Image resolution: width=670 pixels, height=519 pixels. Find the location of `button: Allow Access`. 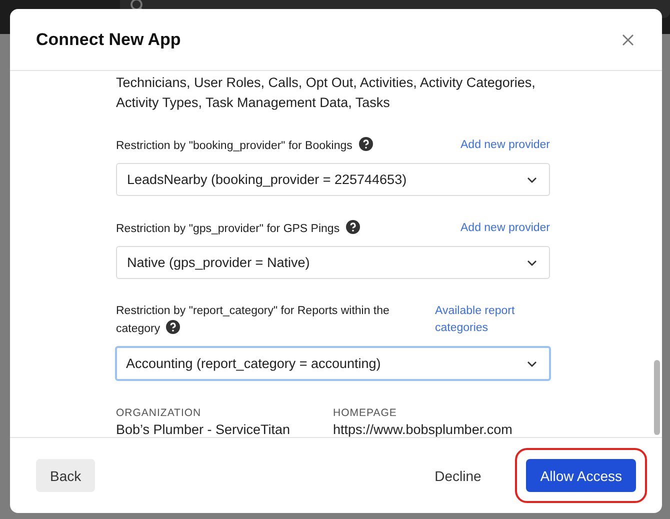

button: Allow Access is located at coordinates (581, 475).